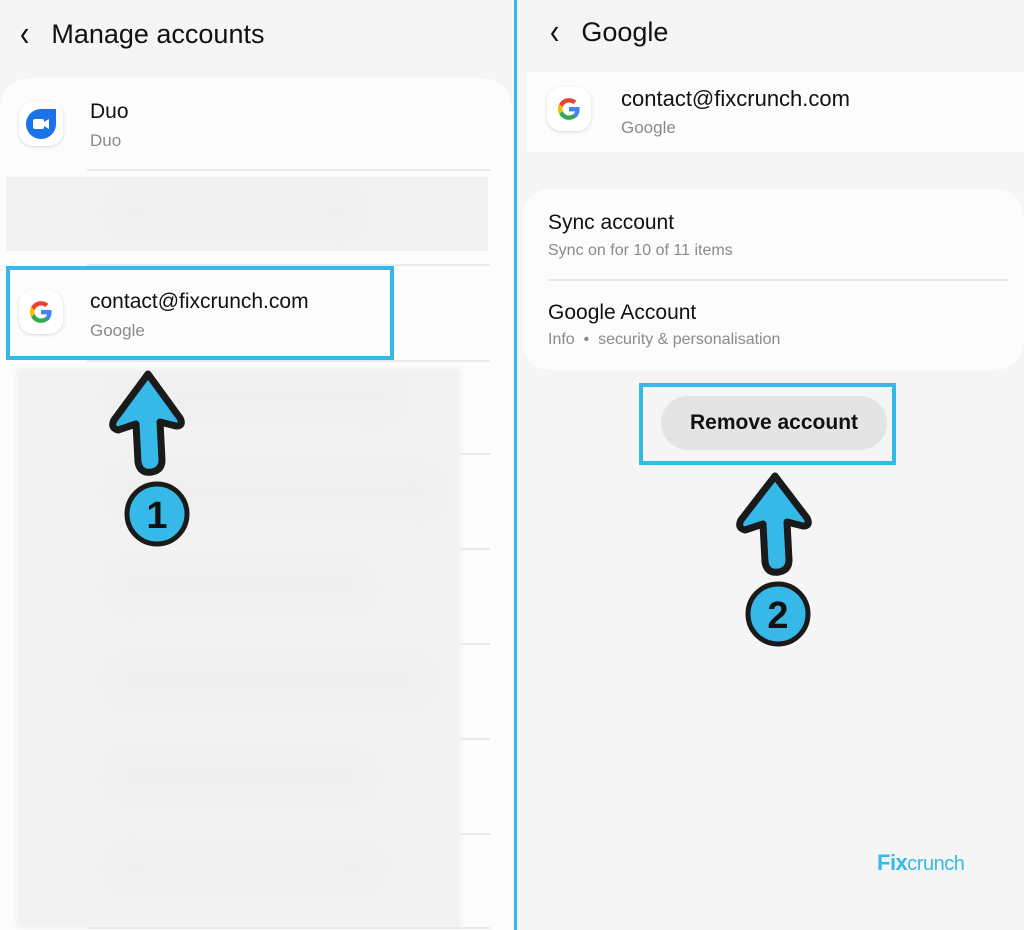 This screenshot has height=930, width=1024. Describe the element at coordinates (106, 140) in the screenshot. I see `account-type: Duo` at that location.